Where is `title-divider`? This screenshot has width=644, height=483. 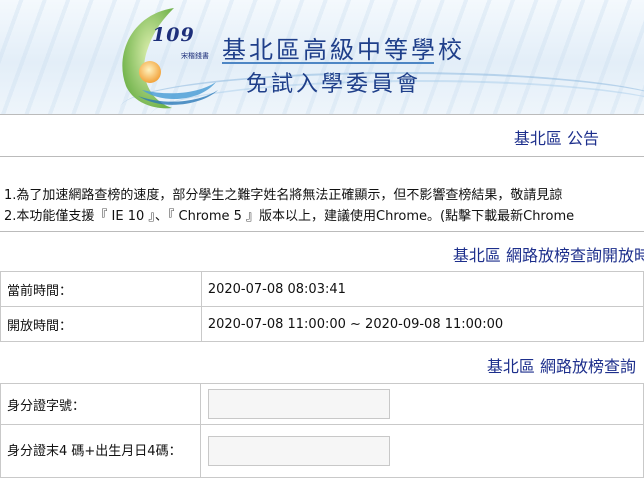 title-divider is located at coordinates (328, 63).